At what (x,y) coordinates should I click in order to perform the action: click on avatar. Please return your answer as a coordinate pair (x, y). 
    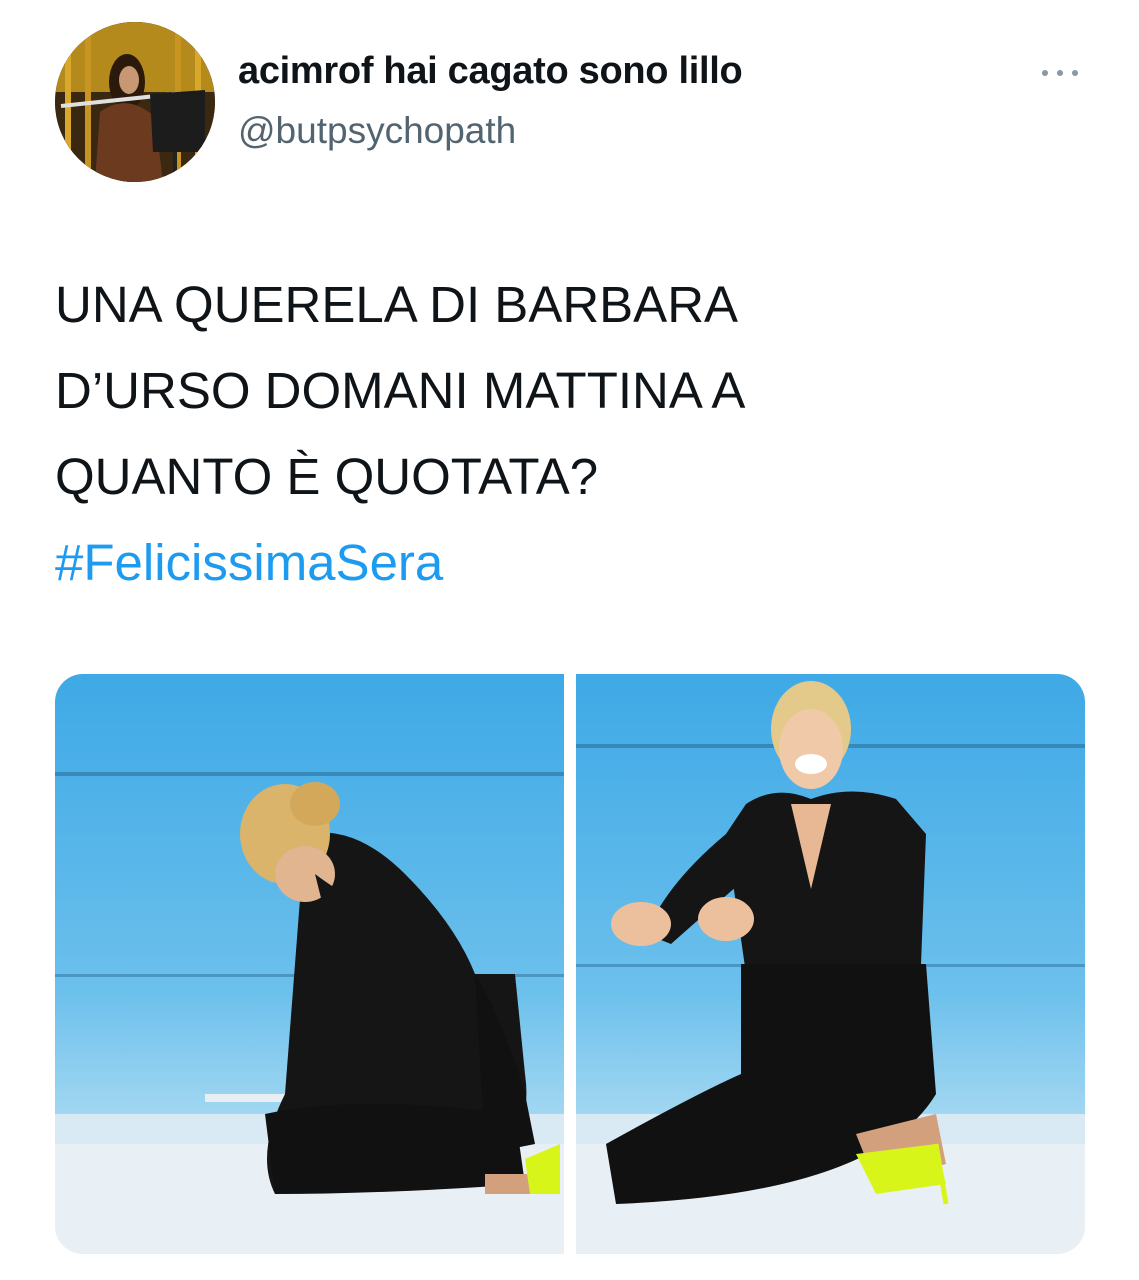
    Looking at the image, I should click on (135, 102).